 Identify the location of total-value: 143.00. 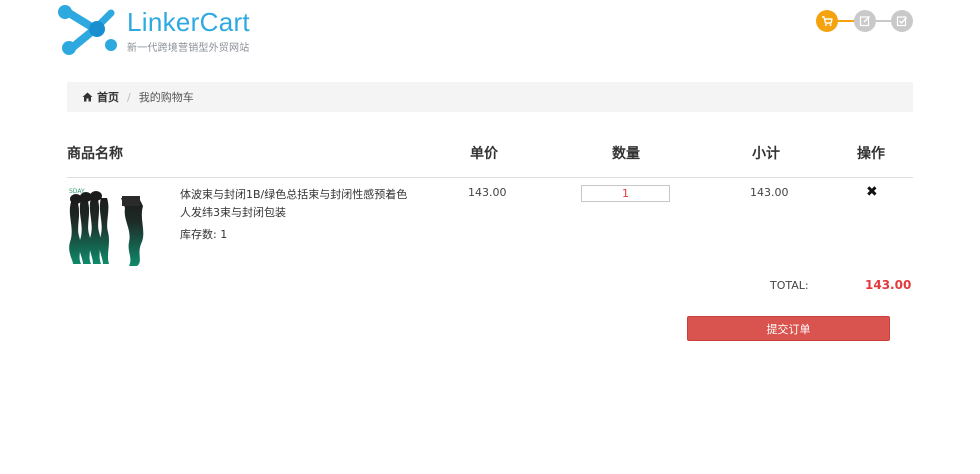
(888, 285).